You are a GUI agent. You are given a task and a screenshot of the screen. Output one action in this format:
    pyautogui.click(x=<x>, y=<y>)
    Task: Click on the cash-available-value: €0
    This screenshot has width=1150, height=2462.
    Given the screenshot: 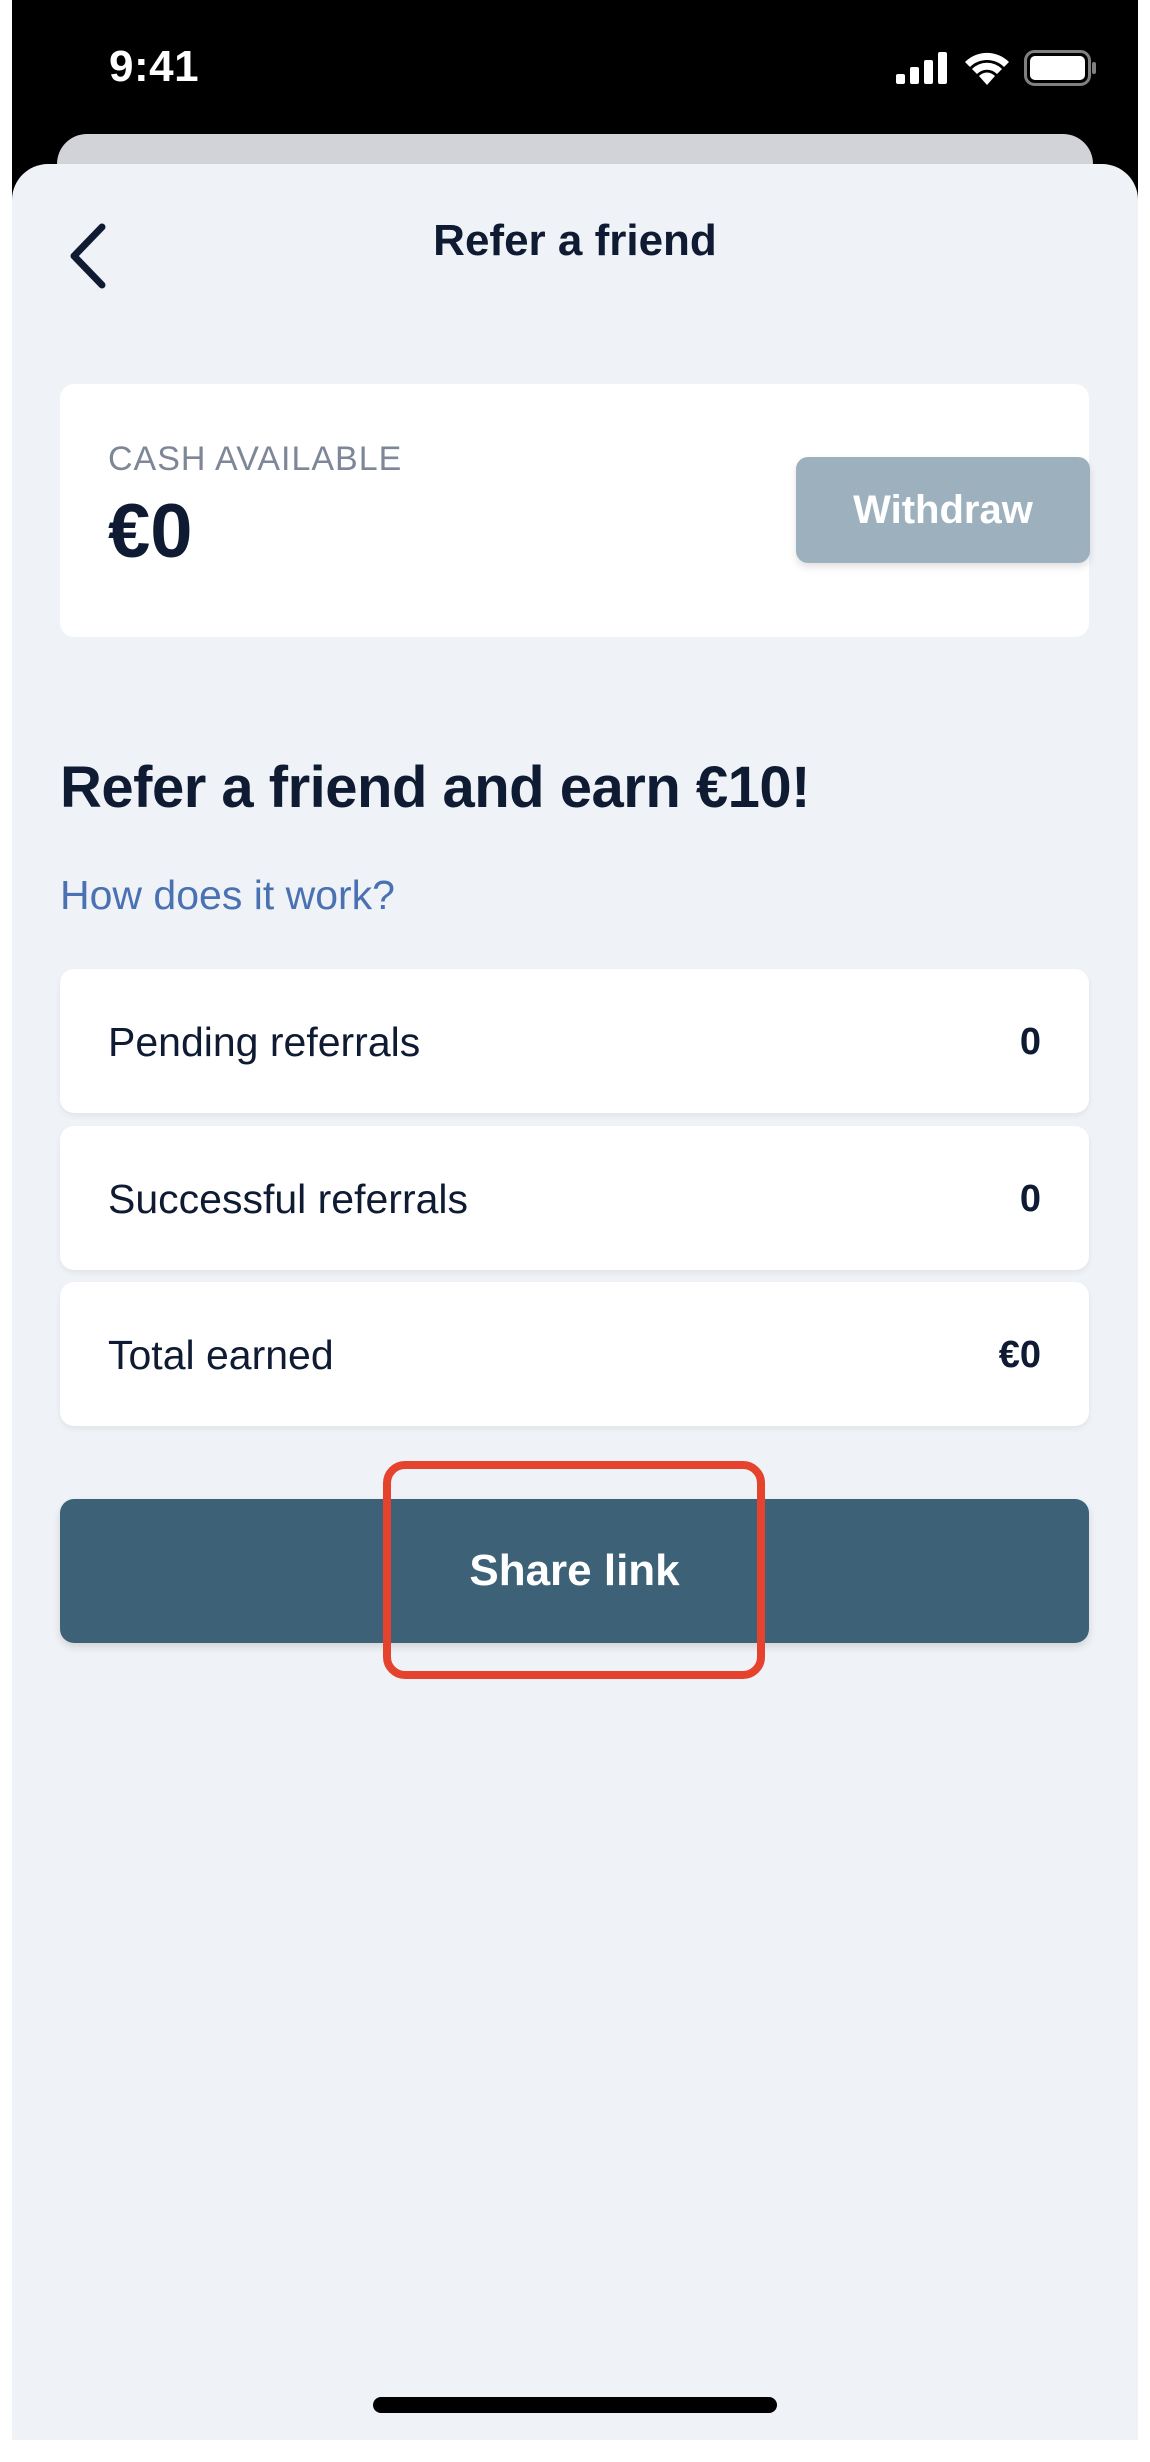 What is the action you would take?
    pyautogui.click(x=150, y=531)
    